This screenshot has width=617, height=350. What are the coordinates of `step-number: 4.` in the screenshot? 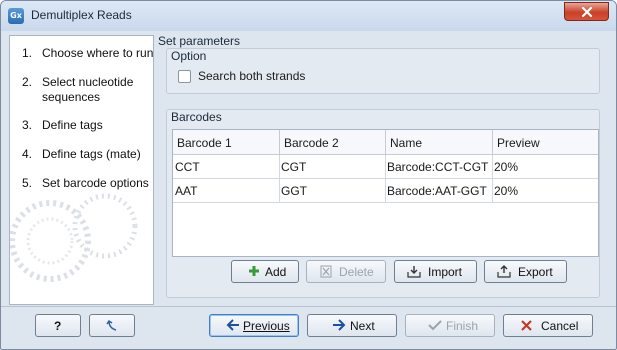 It's located at (27, 154).